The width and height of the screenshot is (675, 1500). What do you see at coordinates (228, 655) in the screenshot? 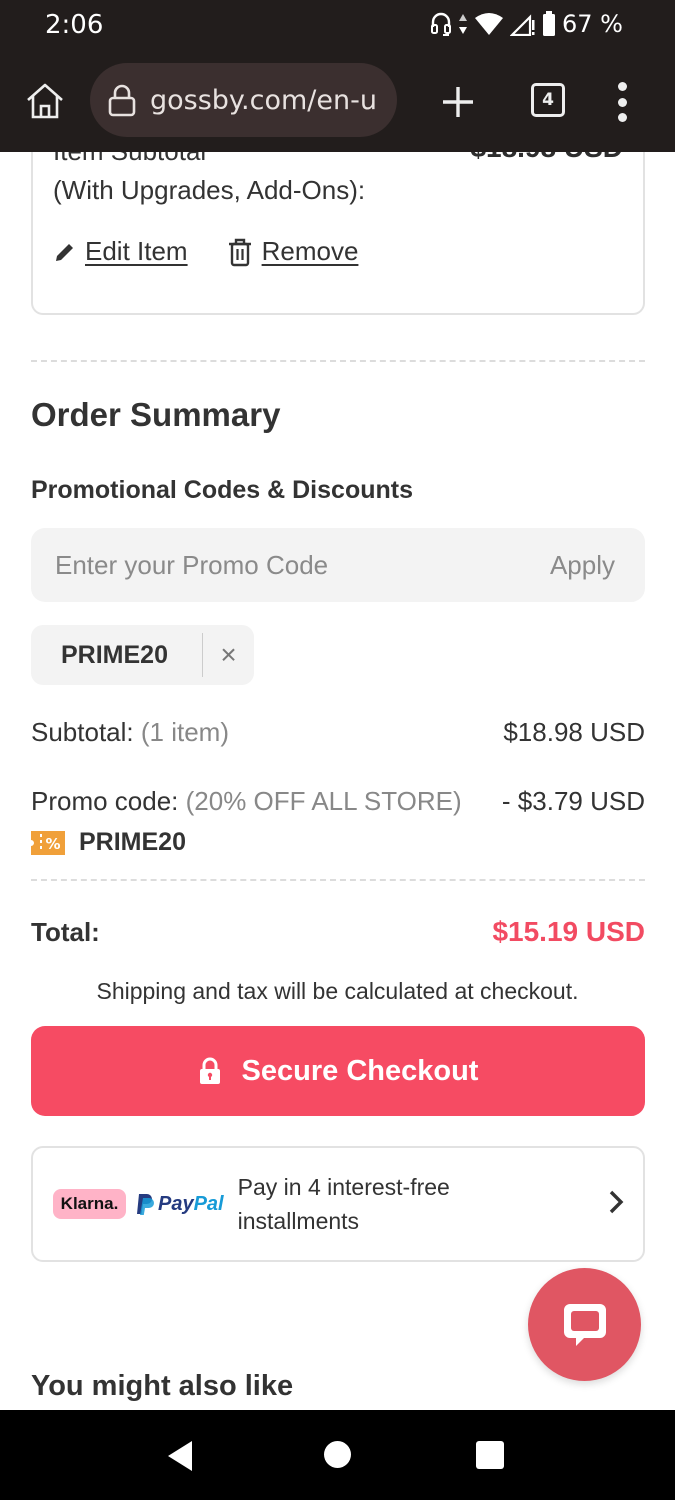
I see `remove-promo-icon: ×` at bounding box center [228, 655].